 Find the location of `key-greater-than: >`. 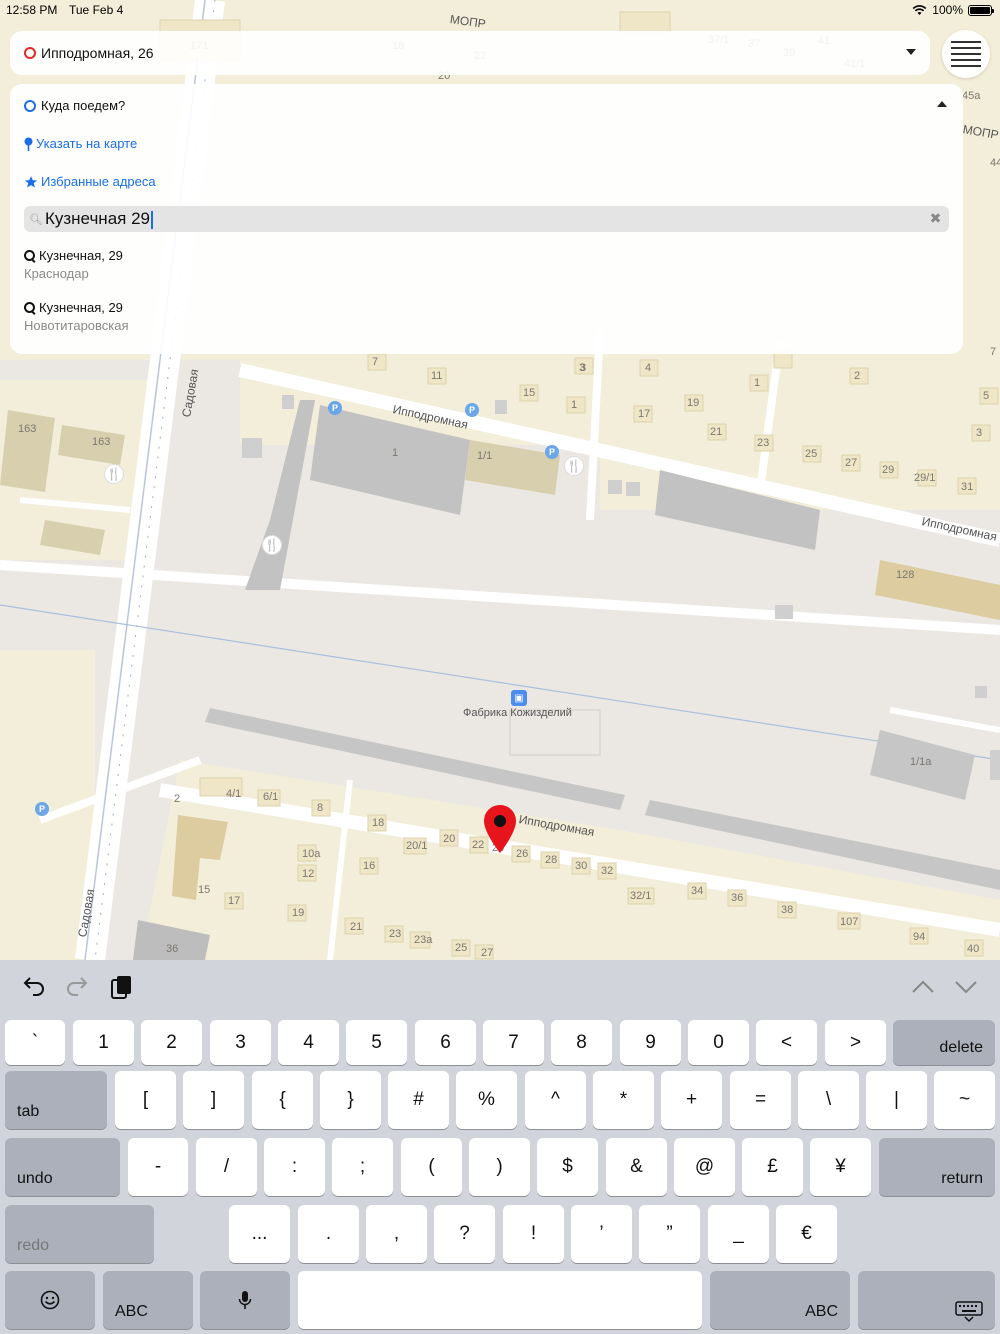

key-greater-than: > is located at coordinates (855, 1042).